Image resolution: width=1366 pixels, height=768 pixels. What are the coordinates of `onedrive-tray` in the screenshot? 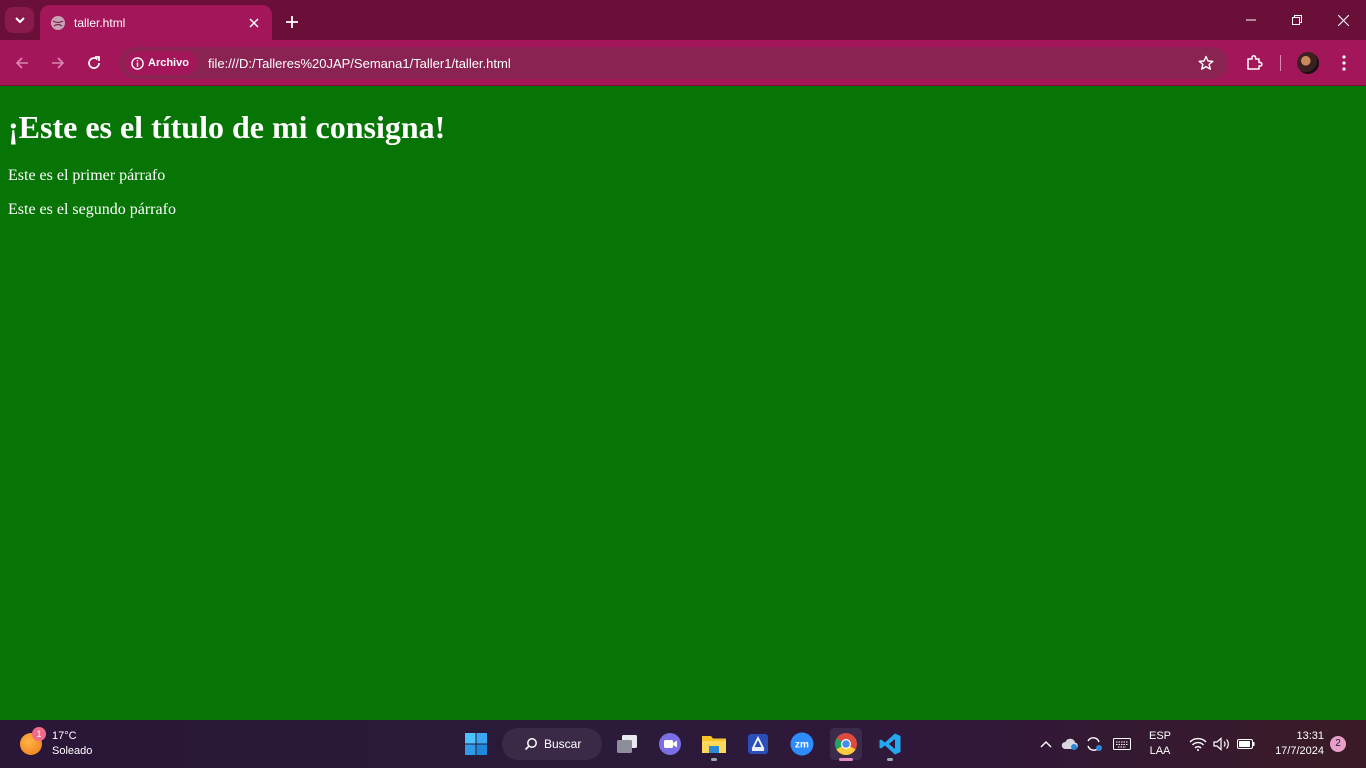 It's located at (1070, 744).